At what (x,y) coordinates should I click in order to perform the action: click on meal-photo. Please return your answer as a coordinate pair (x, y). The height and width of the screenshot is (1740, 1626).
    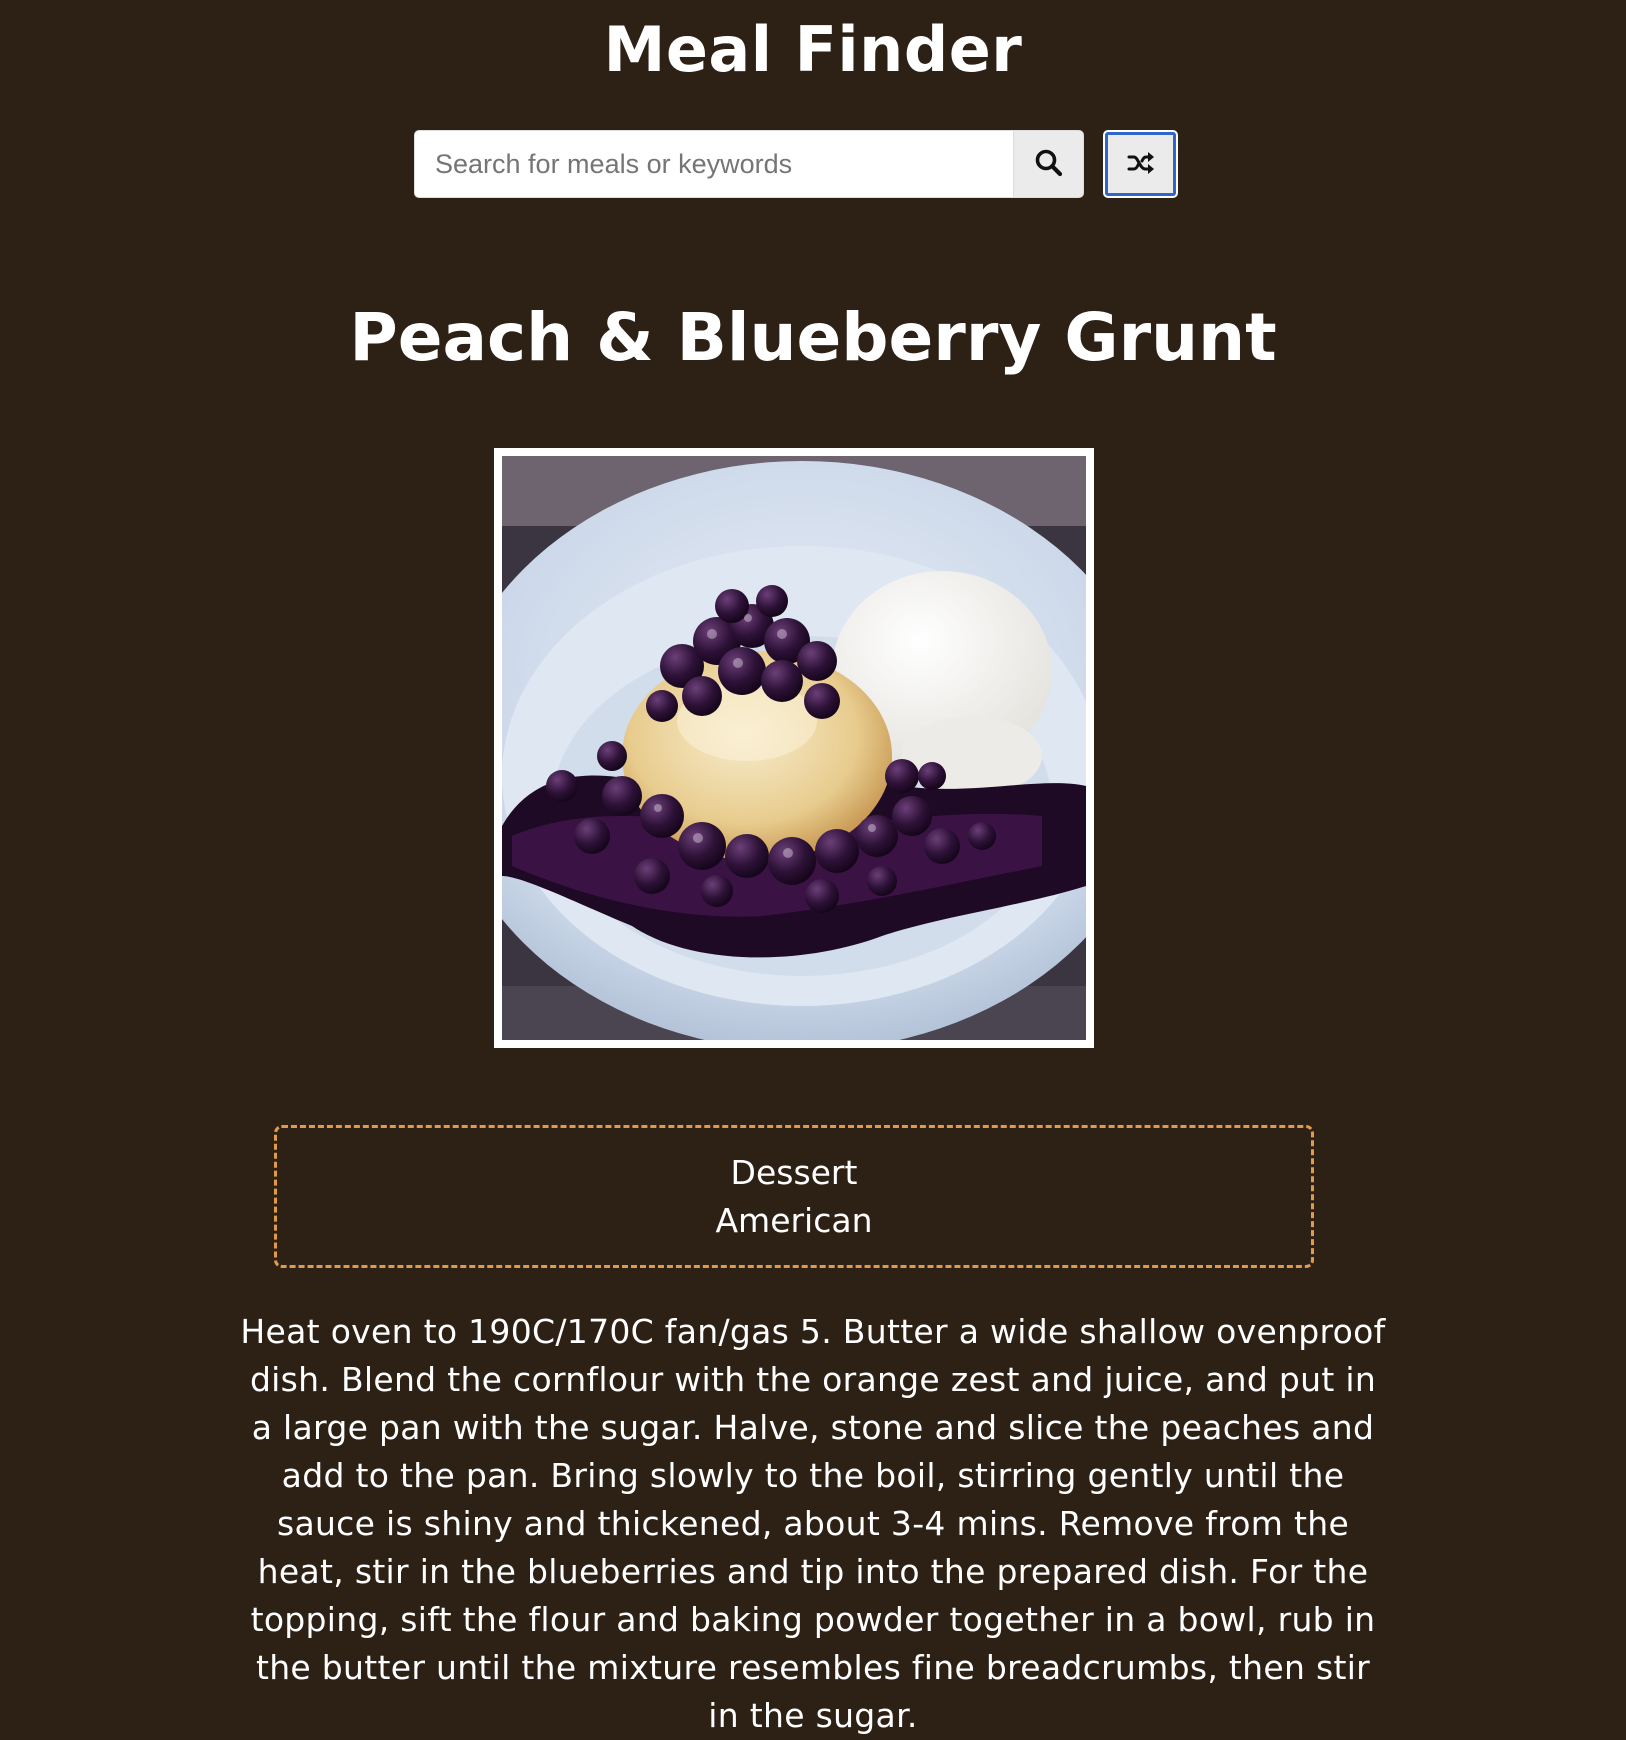
    Looking at the image, I should click on (794, 748).